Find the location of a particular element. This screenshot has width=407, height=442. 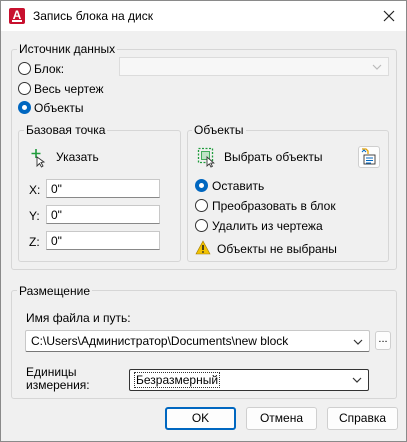

path-label: Имя файла и путь: is located at coordinates (78, 318).